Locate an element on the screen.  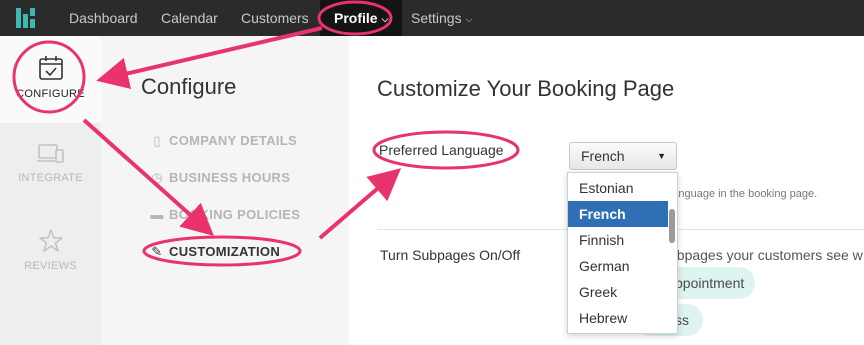
language-option: Estonian is located at coordinates (618, 188).